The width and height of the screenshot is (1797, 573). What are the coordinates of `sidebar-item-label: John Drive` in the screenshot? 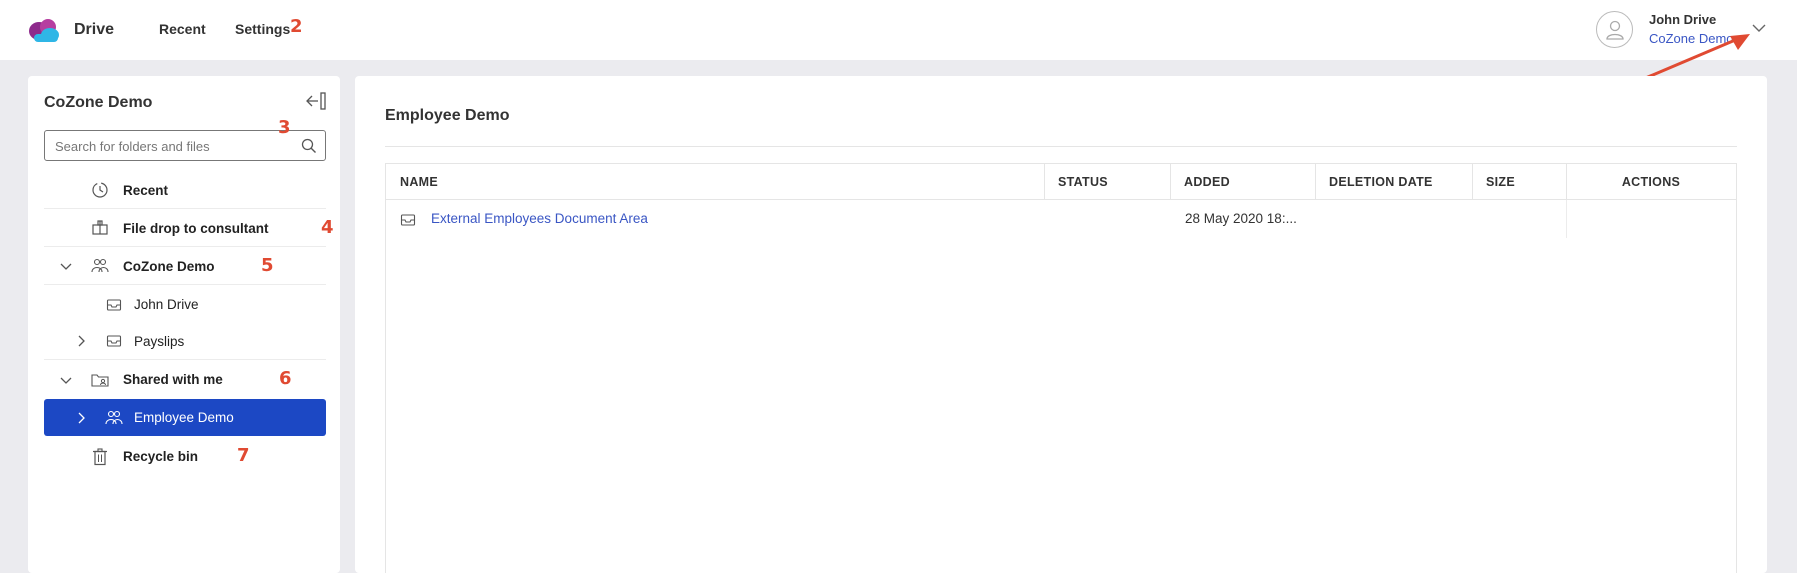 It's located at (166, 304).